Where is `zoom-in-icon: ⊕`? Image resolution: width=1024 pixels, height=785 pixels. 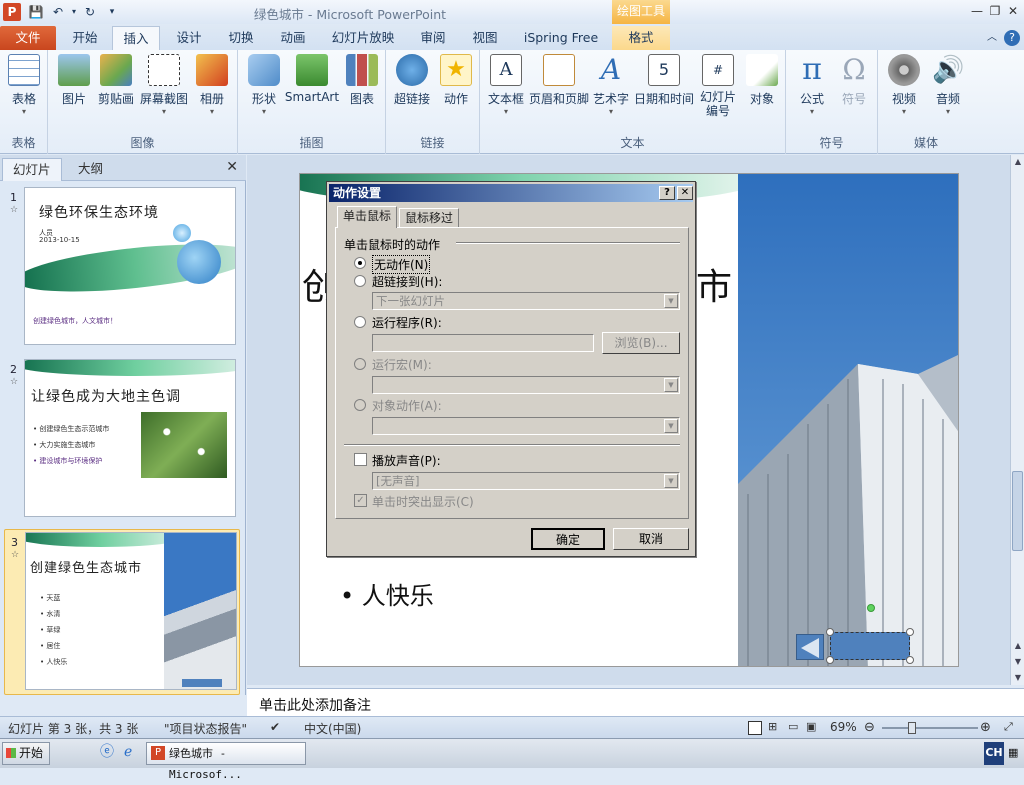
zoom-in-icon: ⊕ is located at coordinates (985, 727).